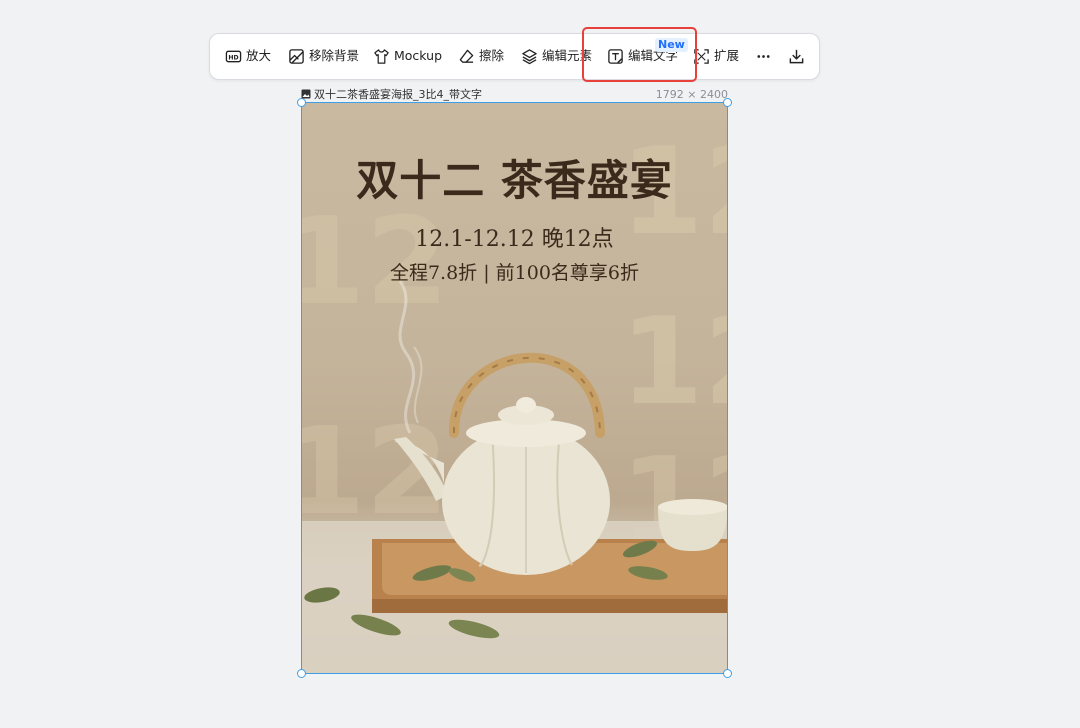 This screenshot has height=728, width=1080. I want to click on download-button, so click(796, 56).